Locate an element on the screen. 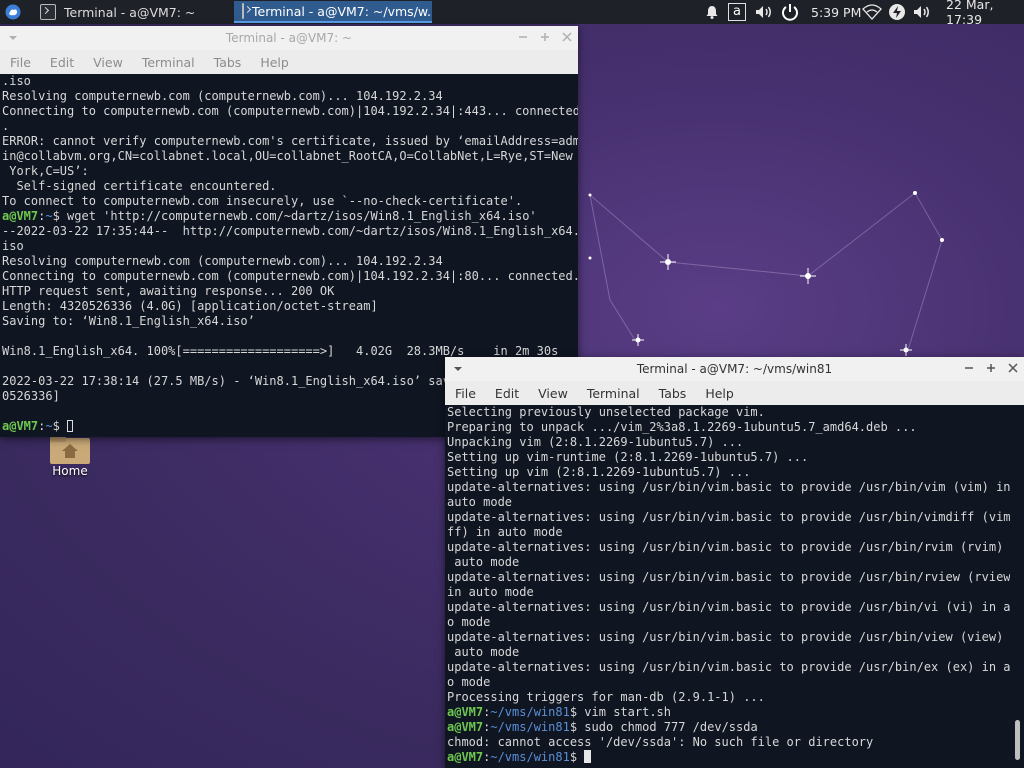  terminal-line: o mode is located at coordinates (734, 682).